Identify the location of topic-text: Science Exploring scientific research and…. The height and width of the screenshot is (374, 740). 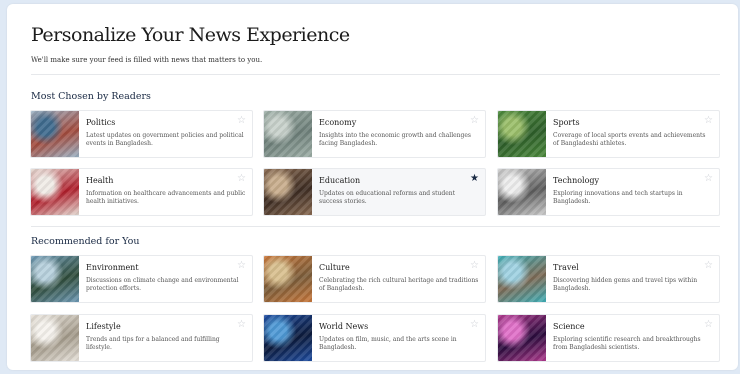
(632, 338).